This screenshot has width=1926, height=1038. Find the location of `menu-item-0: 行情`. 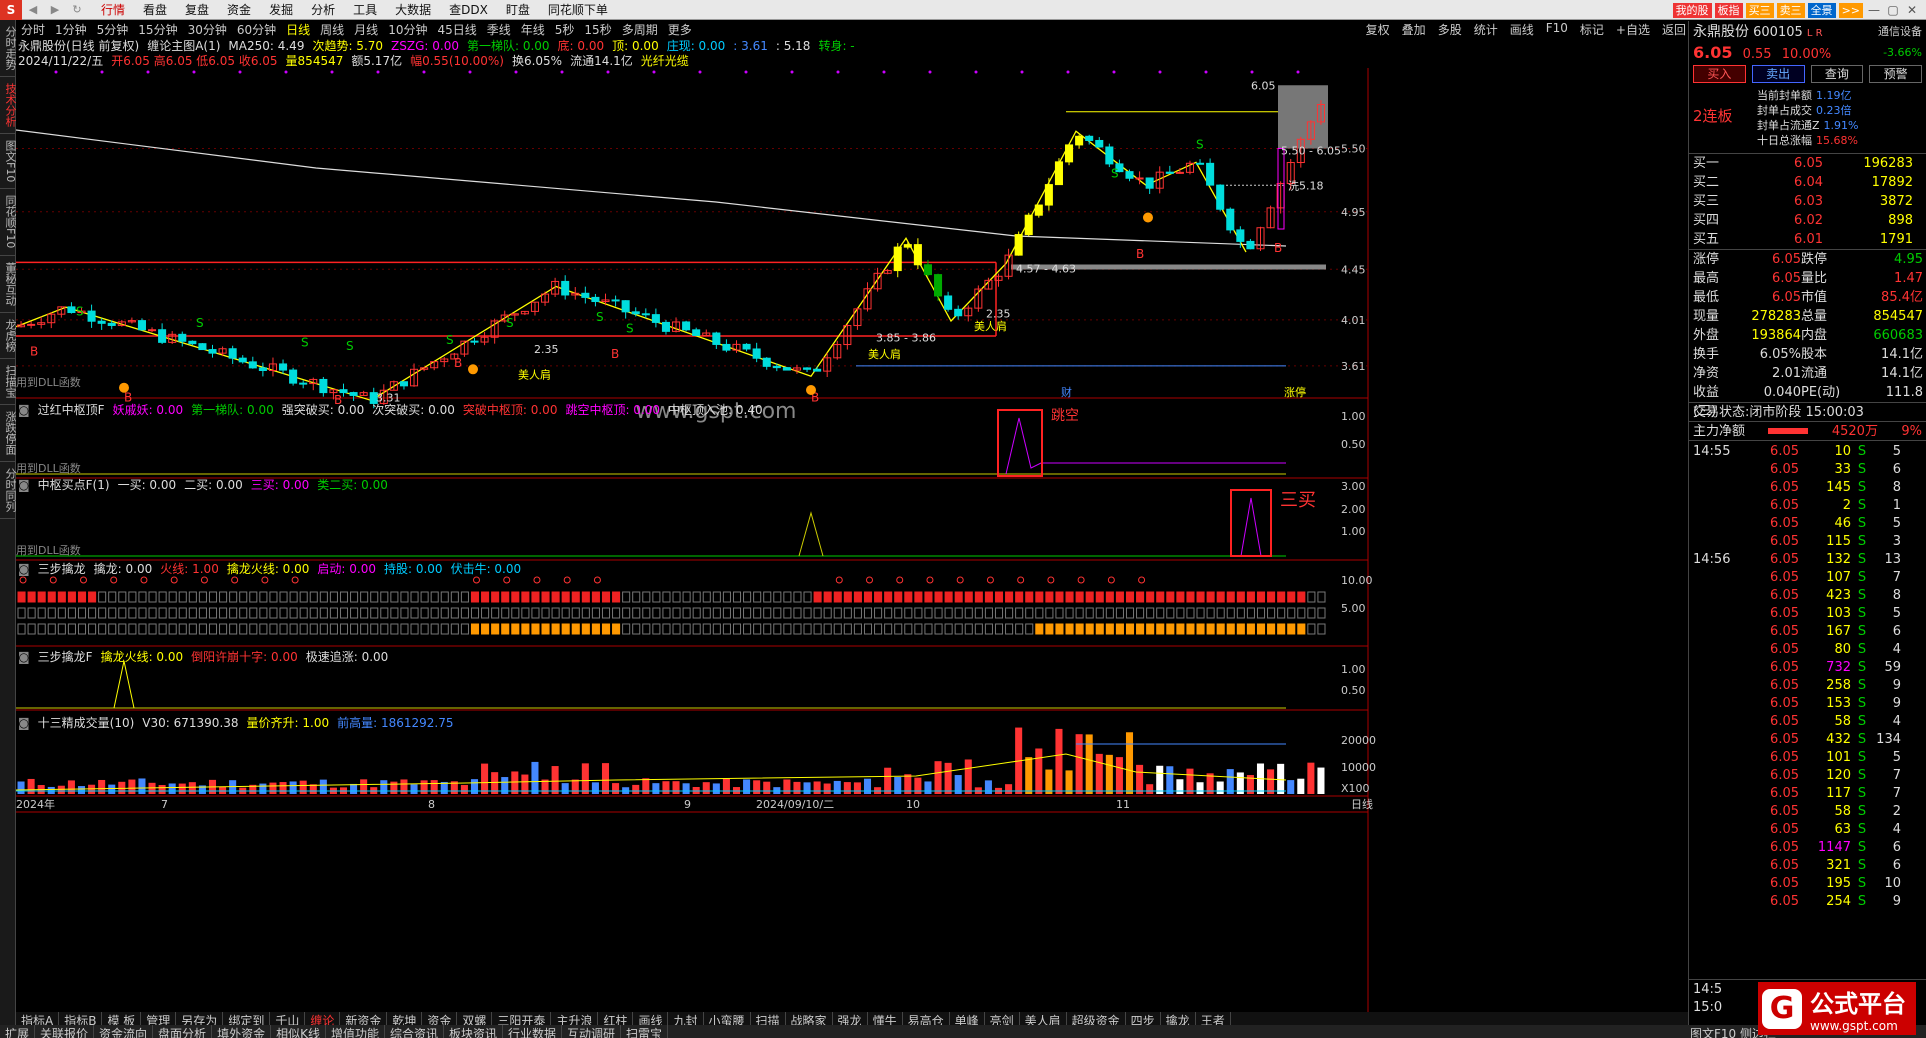

menu-item-0: 行情 is located at coordinates (113, 9).